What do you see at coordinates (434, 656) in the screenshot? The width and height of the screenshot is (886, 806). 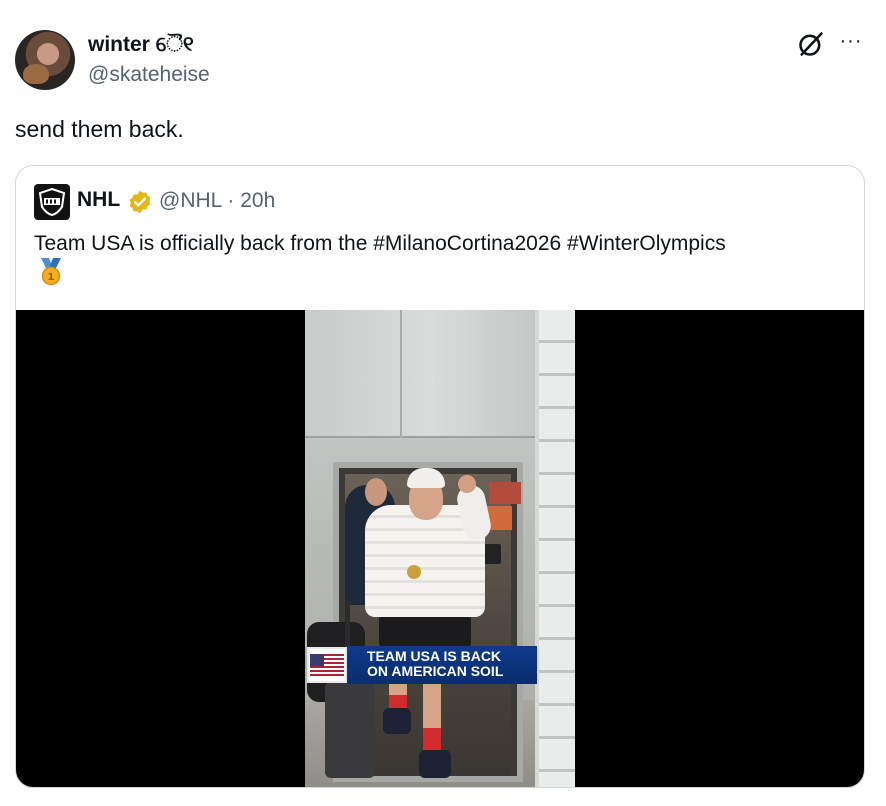 I see `overlay-line-1: TEAM USA IS BACK` at bounding box center [434, 656].